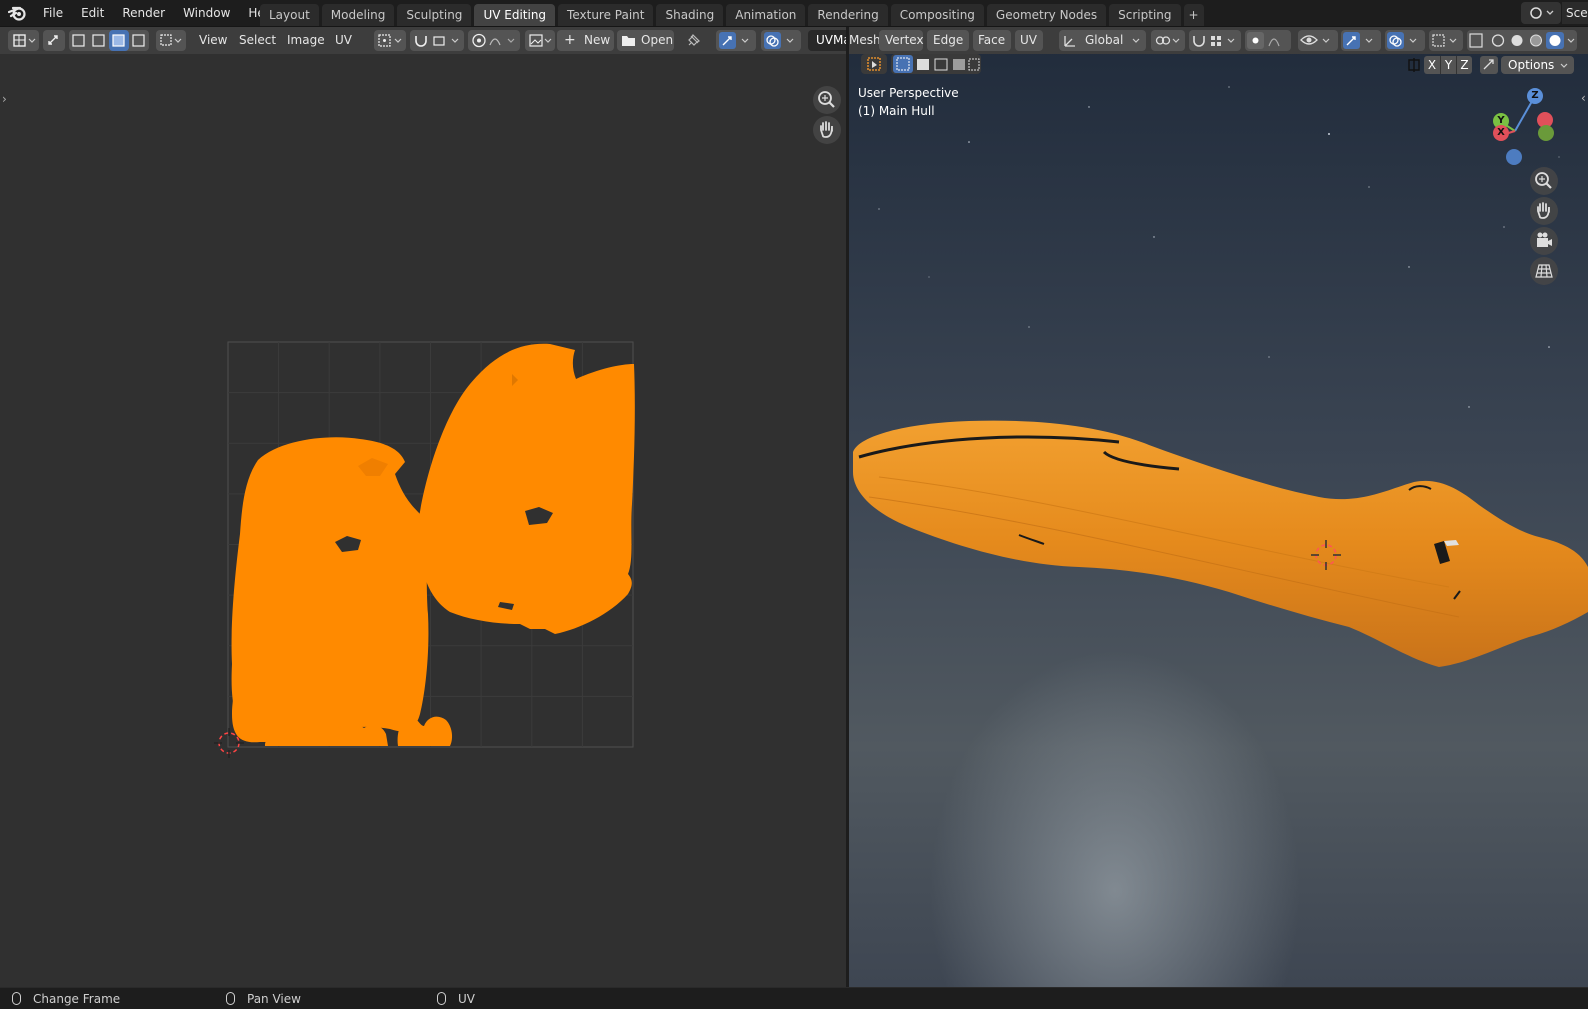 The height and width of the screenshot is (1009, 1588). What do you see at coordinates (1546, 133) in the screenshot?
I see `gizmo-neg-y-axis` at bounding box center [1546, 133].